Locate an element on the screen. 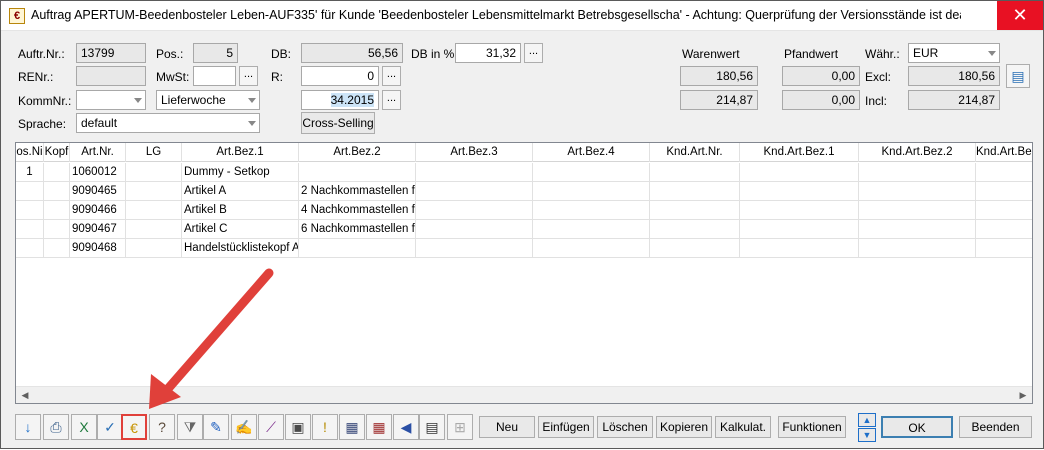 The height and width of the screenshot is (450, 1044). column-header: Kopf is located at coordinates (57, 152).